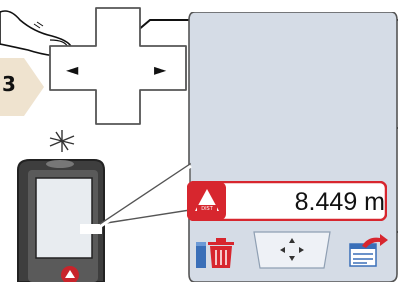 This screenshot has height=282, width=398. I want to click on delete-softkey, so click(215, 253).